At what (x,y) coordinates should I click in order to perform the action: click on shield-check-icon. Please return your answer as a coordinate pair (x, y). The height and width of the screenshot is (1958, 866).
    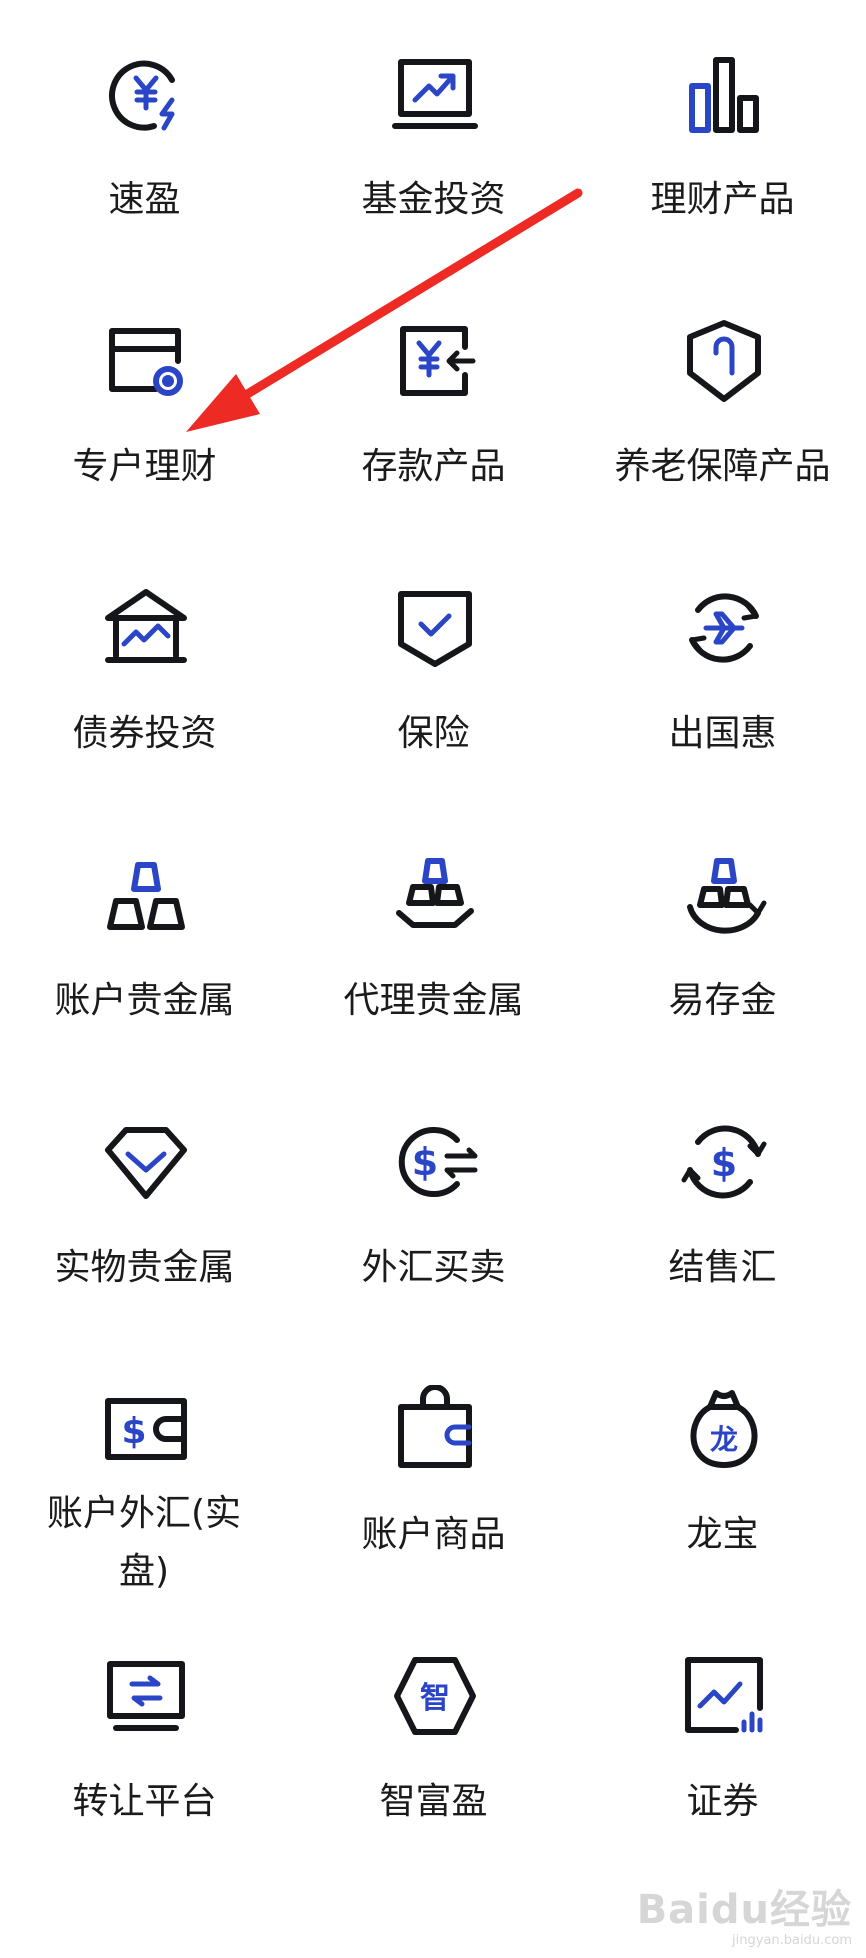
    Looking at the image, I should click on (435, 628).